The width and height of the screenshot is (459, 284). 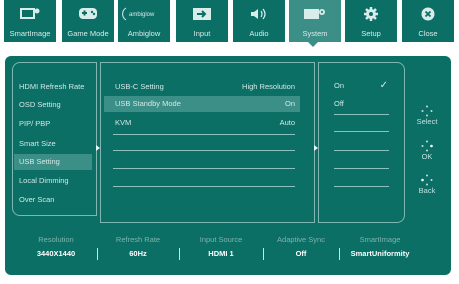 What do you see at coordinates (427, 146) in the screenshot?
I see `ok-dpad-icon` at bounding box center [427, 146].